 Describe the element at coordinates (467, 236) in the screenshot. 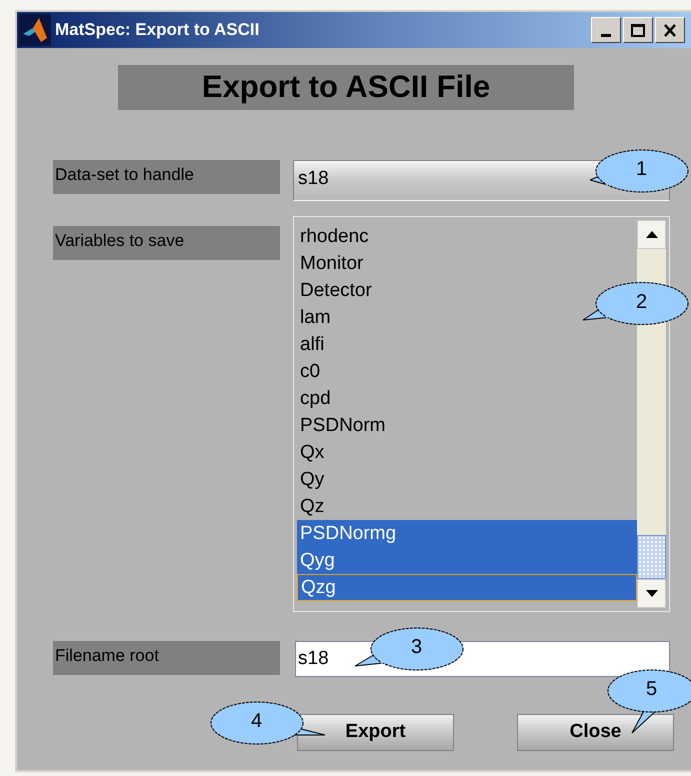

I see `list-item: rhodenc` at that location.